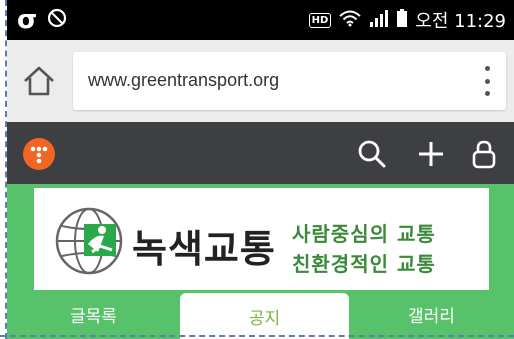  I want to click on dashed-frame-left, so click(3, 169).